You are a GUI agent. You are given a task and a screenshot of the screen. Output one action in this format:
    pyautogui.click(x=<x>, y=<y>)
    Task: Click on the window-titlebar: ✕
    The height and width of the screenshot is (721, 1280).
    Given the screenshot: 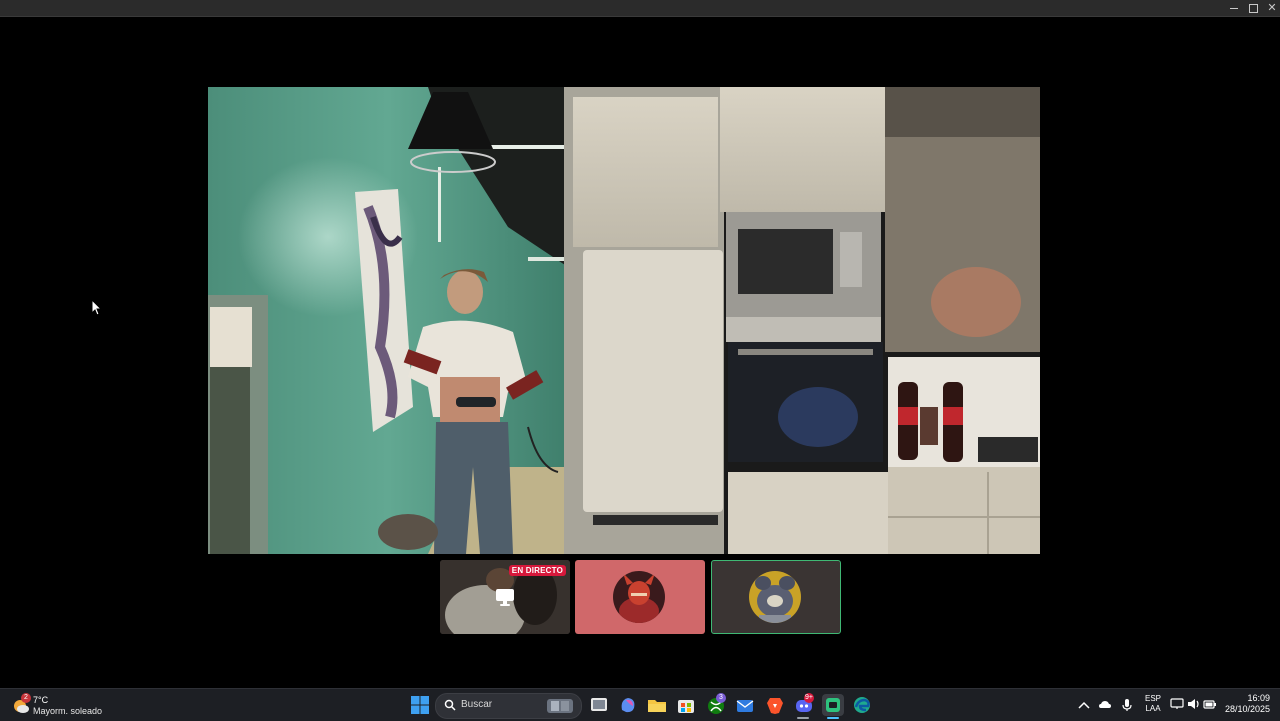 What is the action you would take?
    pyautogui.click(x=640, y=8)
    